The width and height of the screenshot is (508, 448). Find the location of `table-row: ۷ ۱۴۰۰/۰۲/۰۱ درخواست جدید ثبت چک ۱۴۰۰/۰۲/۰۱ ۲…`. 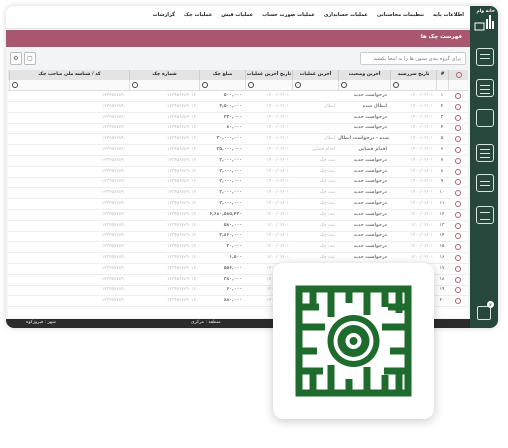

table-row: ۷ ۱۴۰۰/۰۲/۰۱ درخواست جدید ثبت چک ۱۴۰۰/۰۲/۰۱ ۲… is located at coordinates (238, 161).